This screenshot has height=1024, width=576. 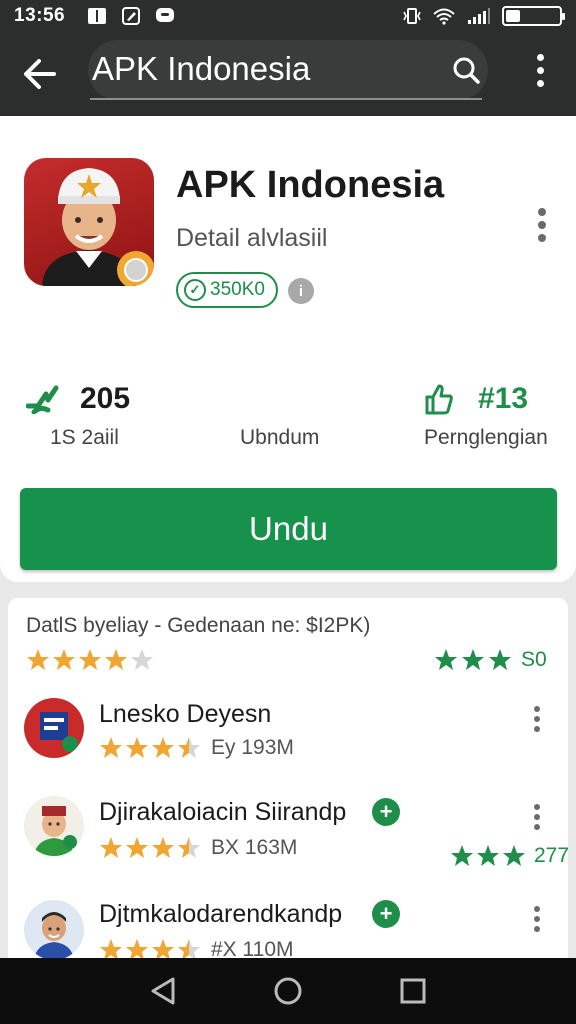 What do you see at coordinates (237, 289) in the screenshot?
I see `badge-text: 350K0` at bounding box center [237, 289].